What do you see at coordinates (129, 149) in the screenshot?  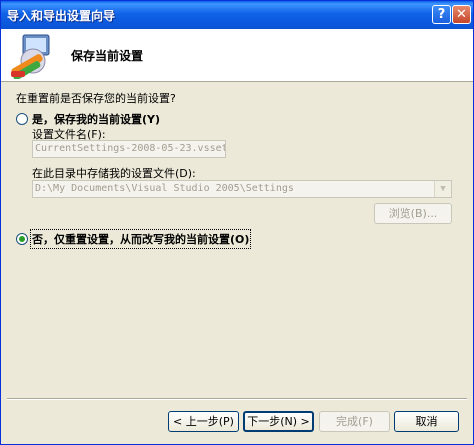 I see `filename-input: CurrentSettings-2008-05-23.vssettings` at bounding box center [129, 149].